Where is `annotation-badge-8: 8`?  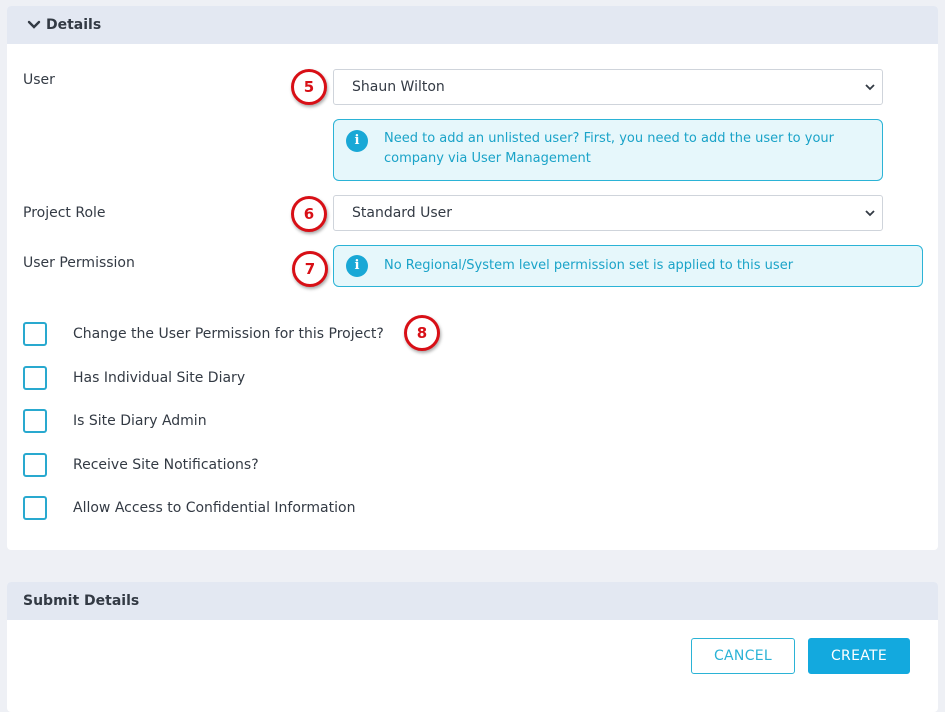
annotation-badge-8: 8 is located at coordinates (422, 333).